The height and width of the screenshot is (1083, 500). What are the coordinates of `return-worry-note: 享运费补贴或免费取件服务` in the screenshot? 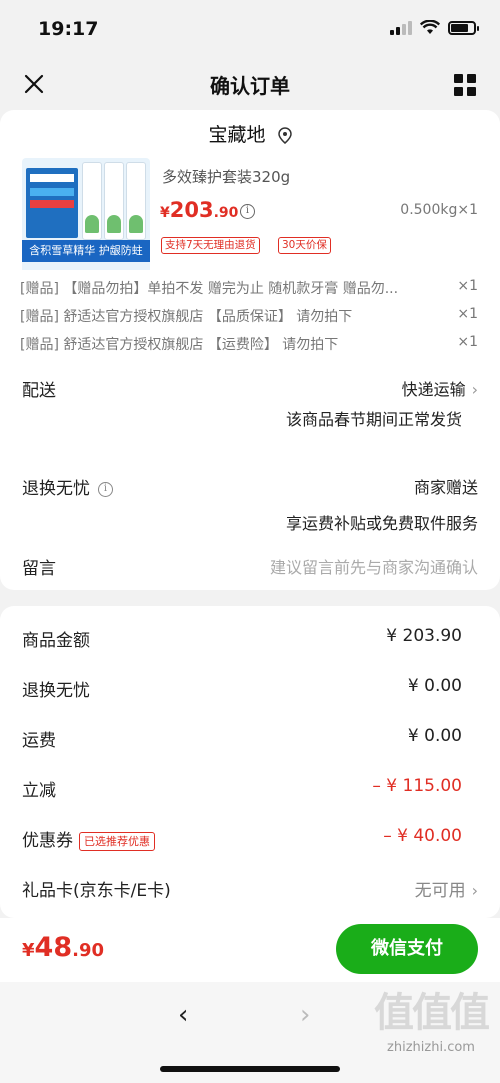 It's located at (381, 523).